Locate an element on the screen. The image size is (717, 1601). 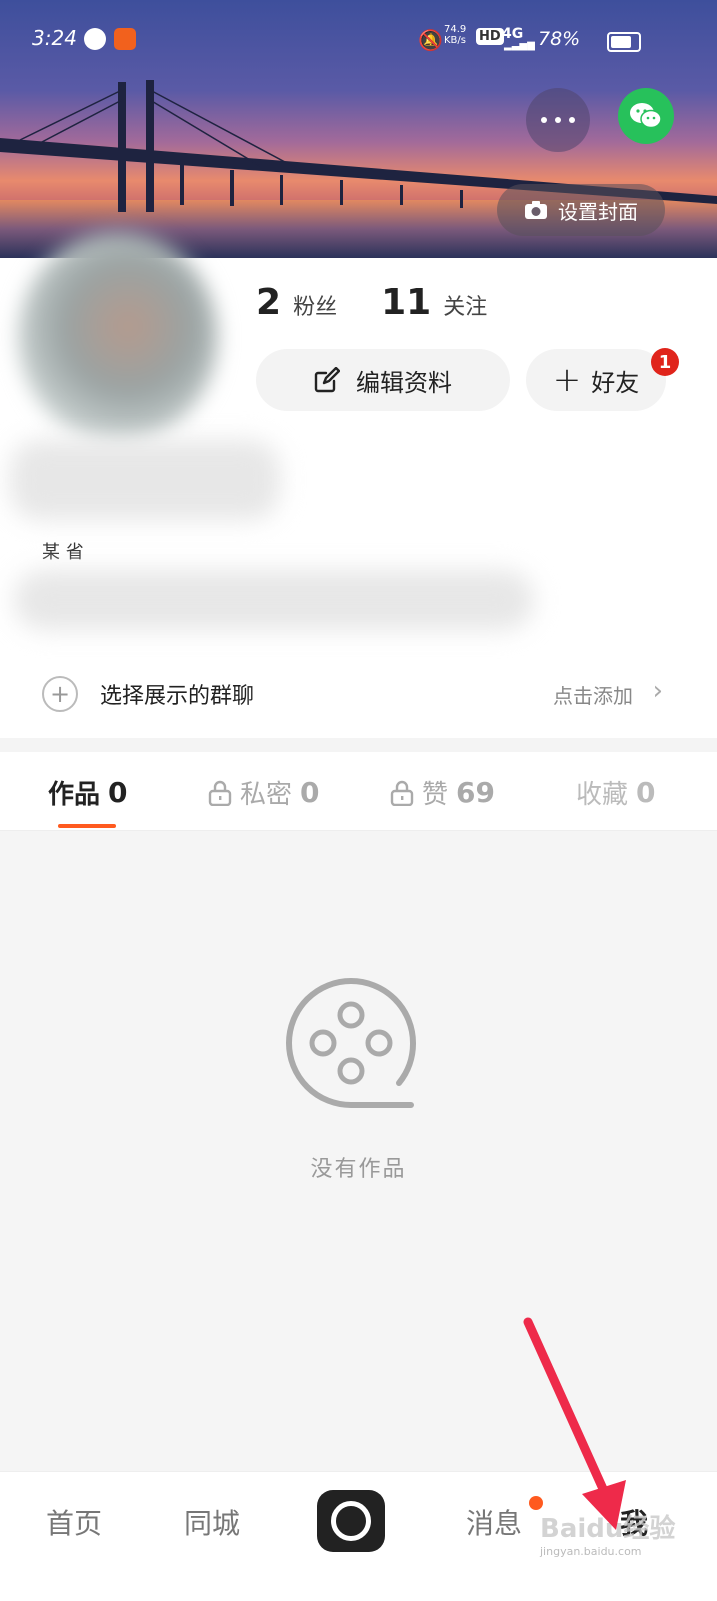
plus-icon: + is located at coordinates (567, 380).